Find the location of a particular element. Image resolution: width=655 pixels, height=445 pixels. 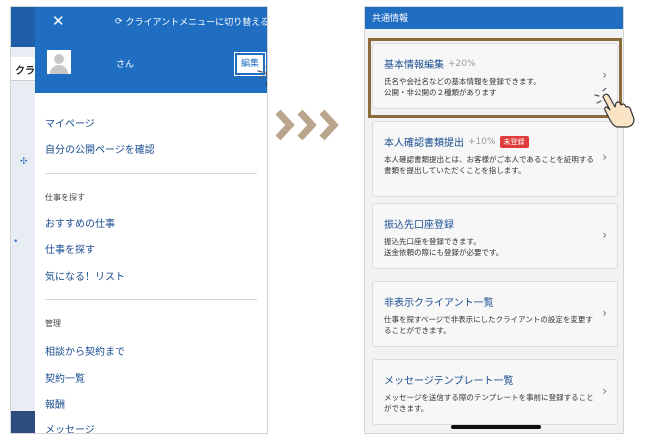

card-description: メッセージを送信する際のテンプレートを事前に登録することができます。 is located at coordinates (489, 403).